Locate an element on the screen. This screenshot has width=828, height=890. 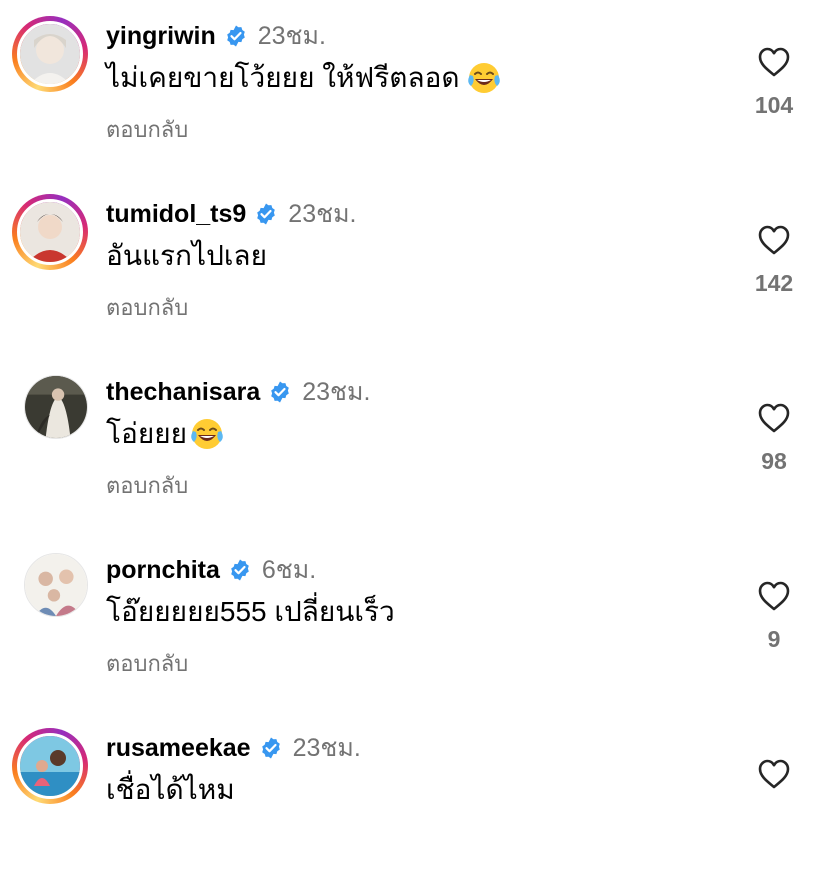
like-column: 142 is located at coordinates (774, 260).